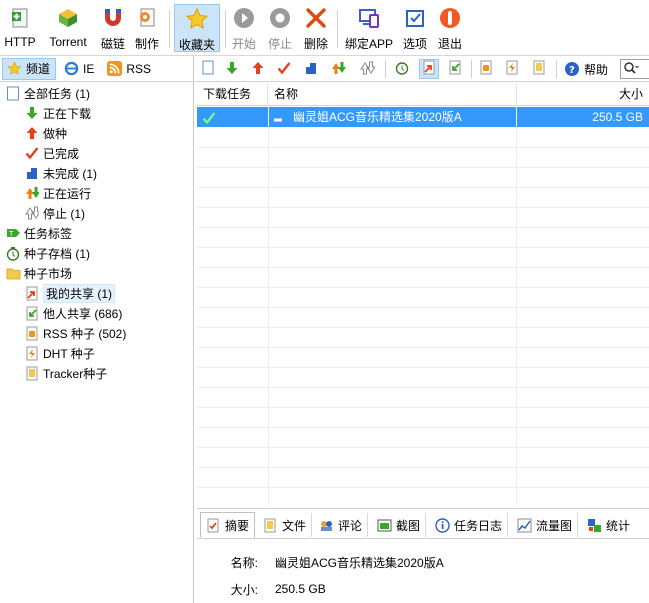 This screenshot has height=603, width=649. Describe the element at coordinates (96, 293) in the screenshot. I see `tree-item-my-shares: 我的共享 (1)` at that location.